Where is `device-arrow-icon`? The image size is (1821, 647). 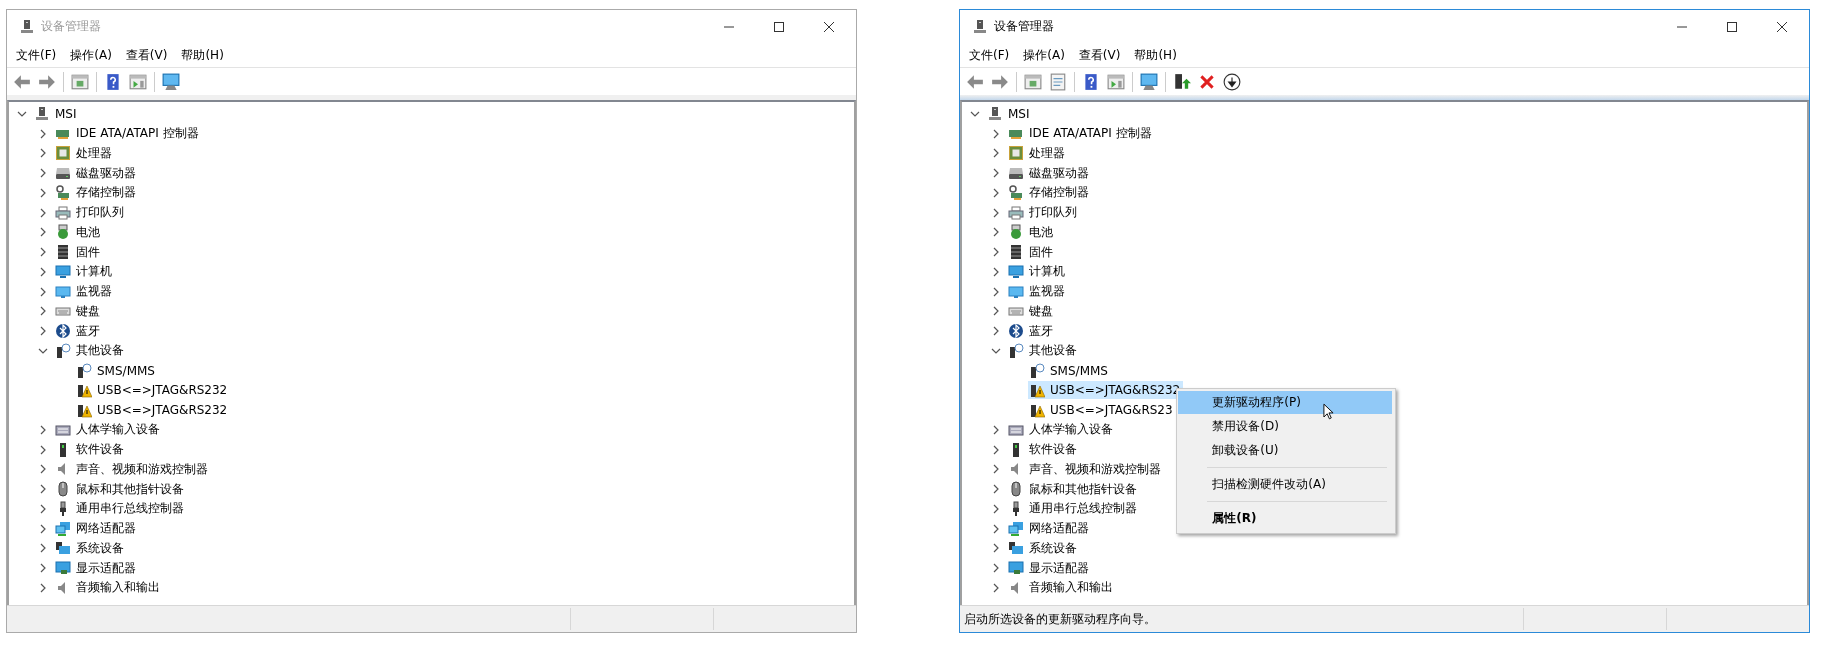 device-arrow-icon is located at coordinates (1182, 81).